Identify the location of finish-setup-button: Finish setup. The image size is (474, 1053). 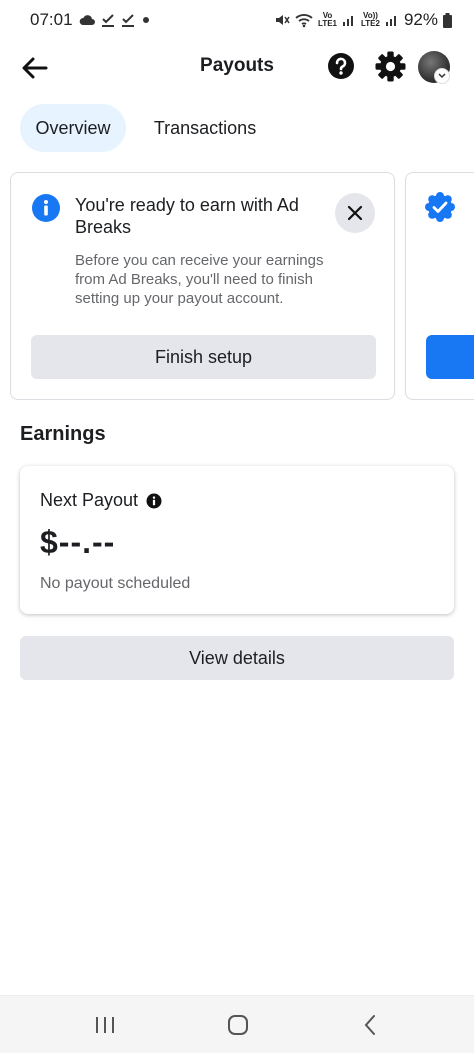
(203, 357).